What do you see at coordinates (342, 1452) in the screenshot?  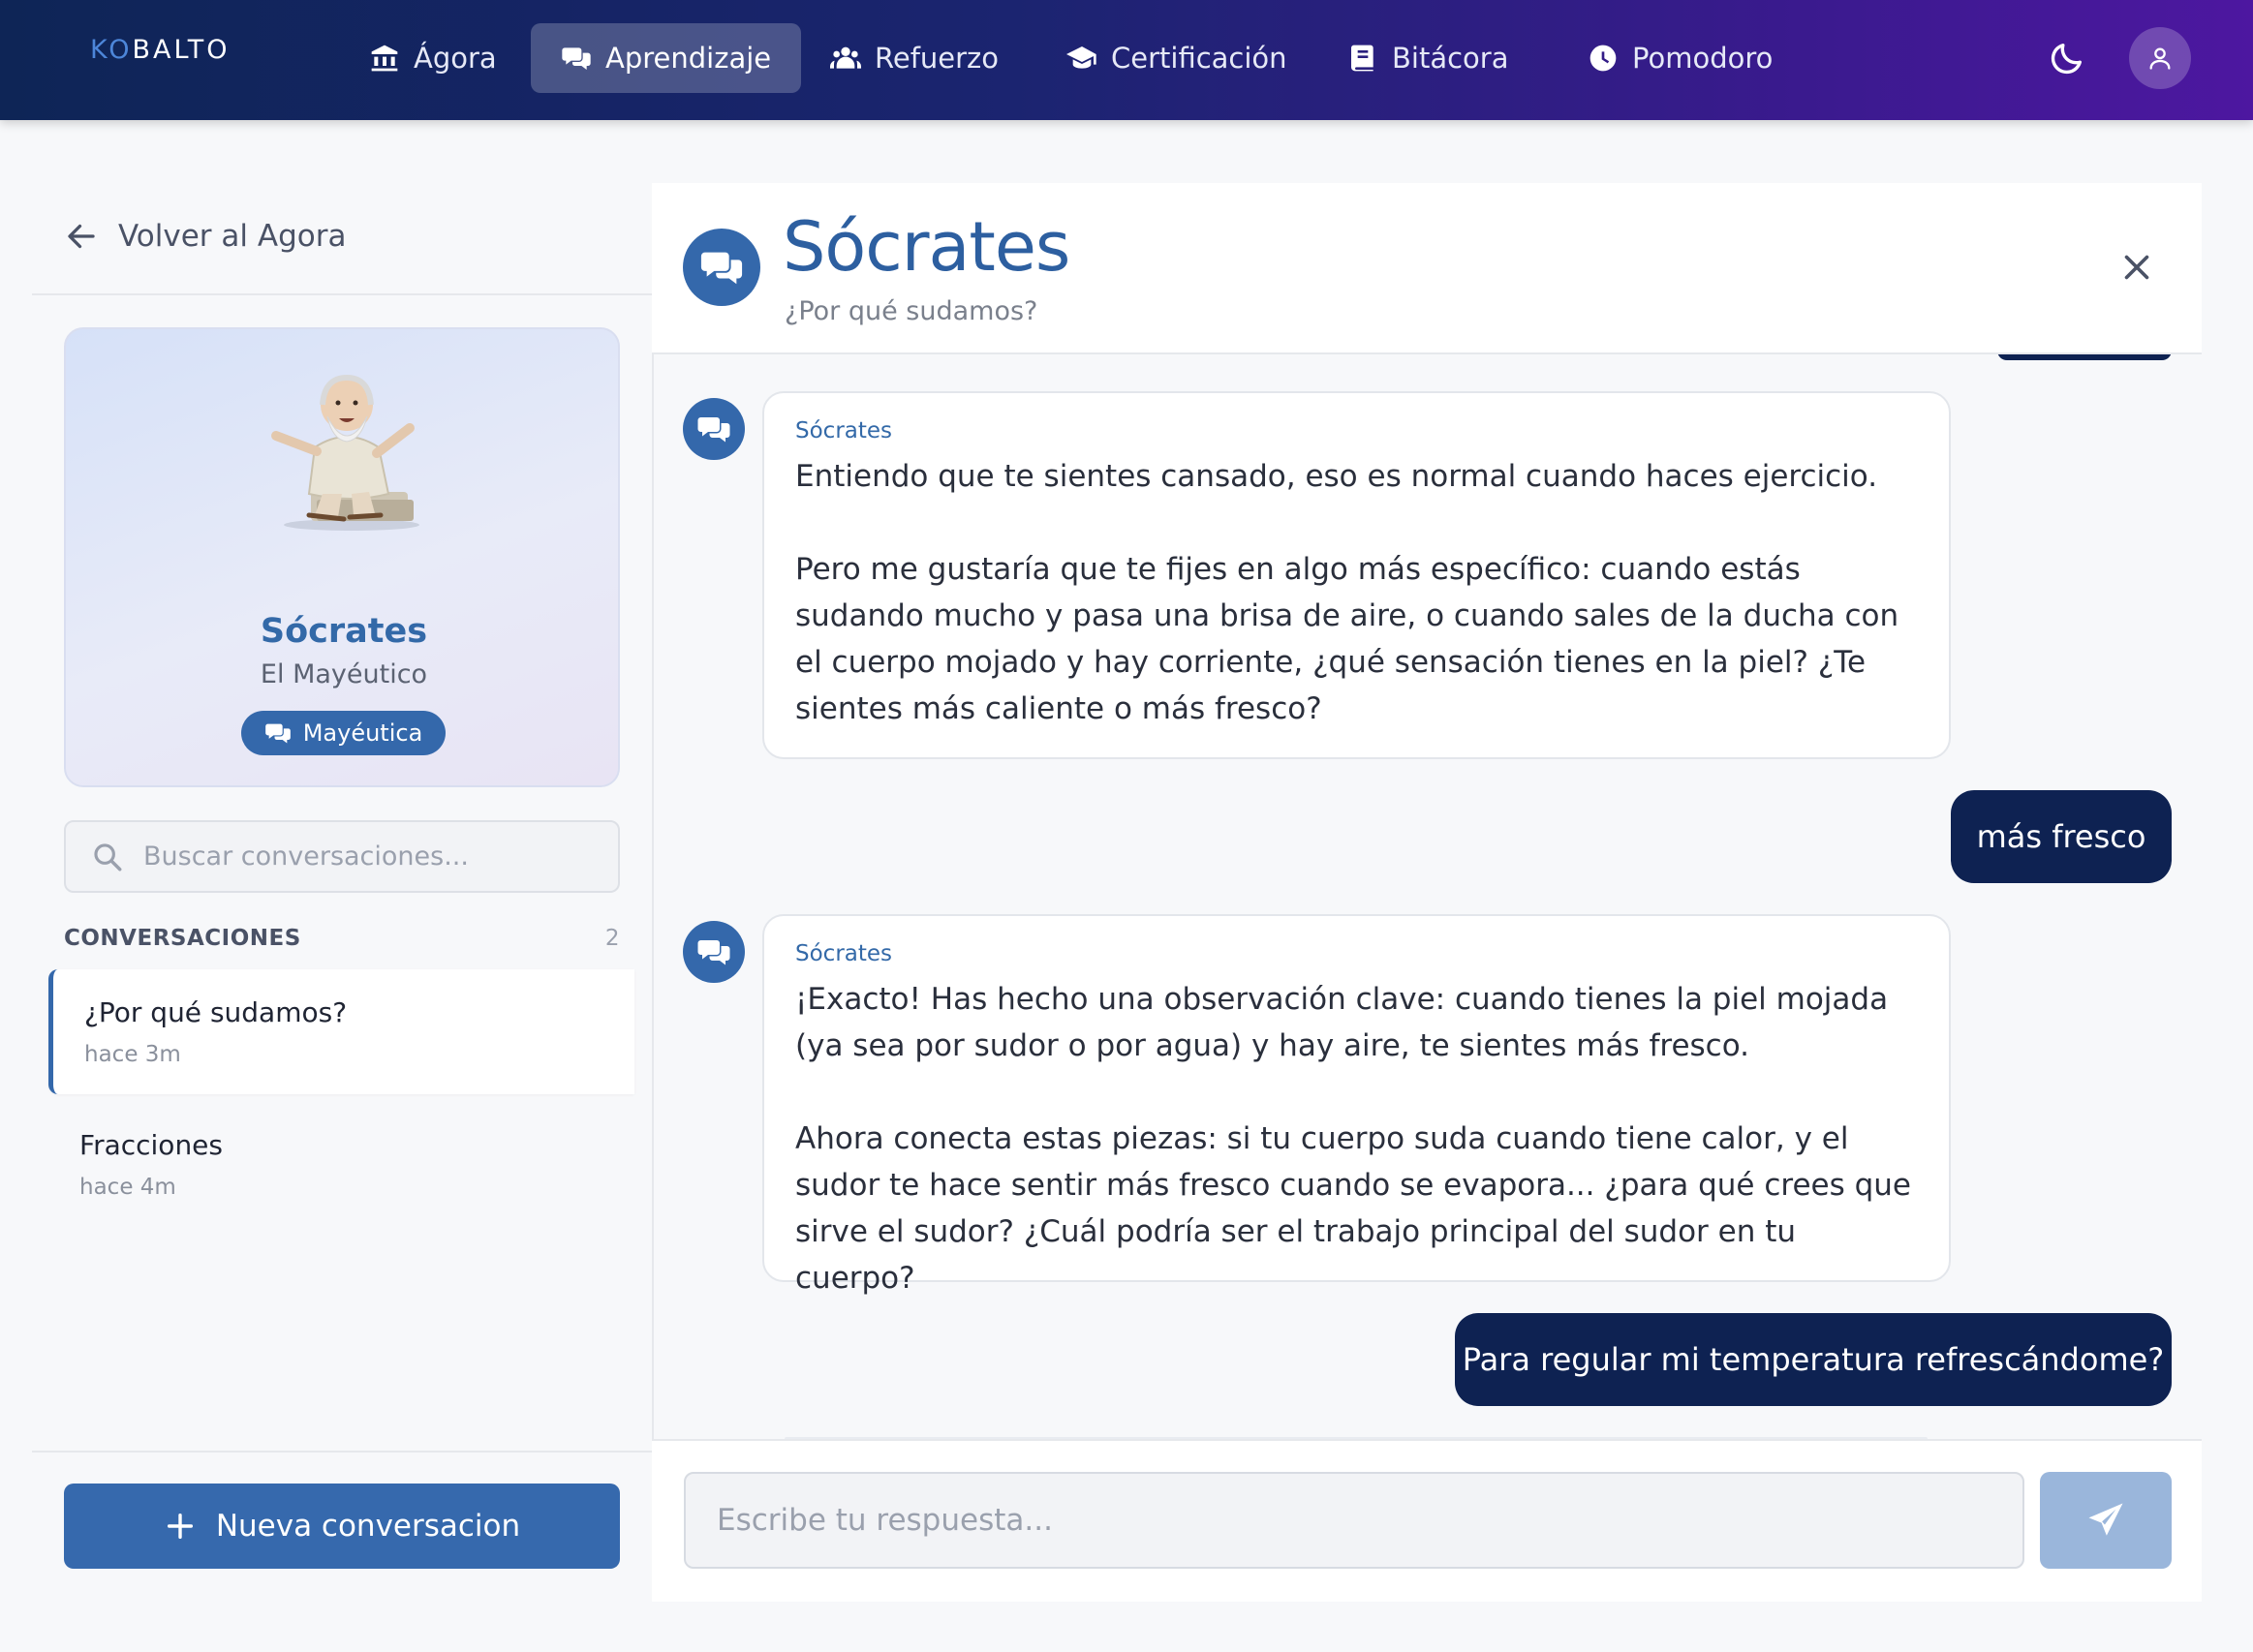 I see `sidebar-footer-divider` at bounding box center [342, 1452].